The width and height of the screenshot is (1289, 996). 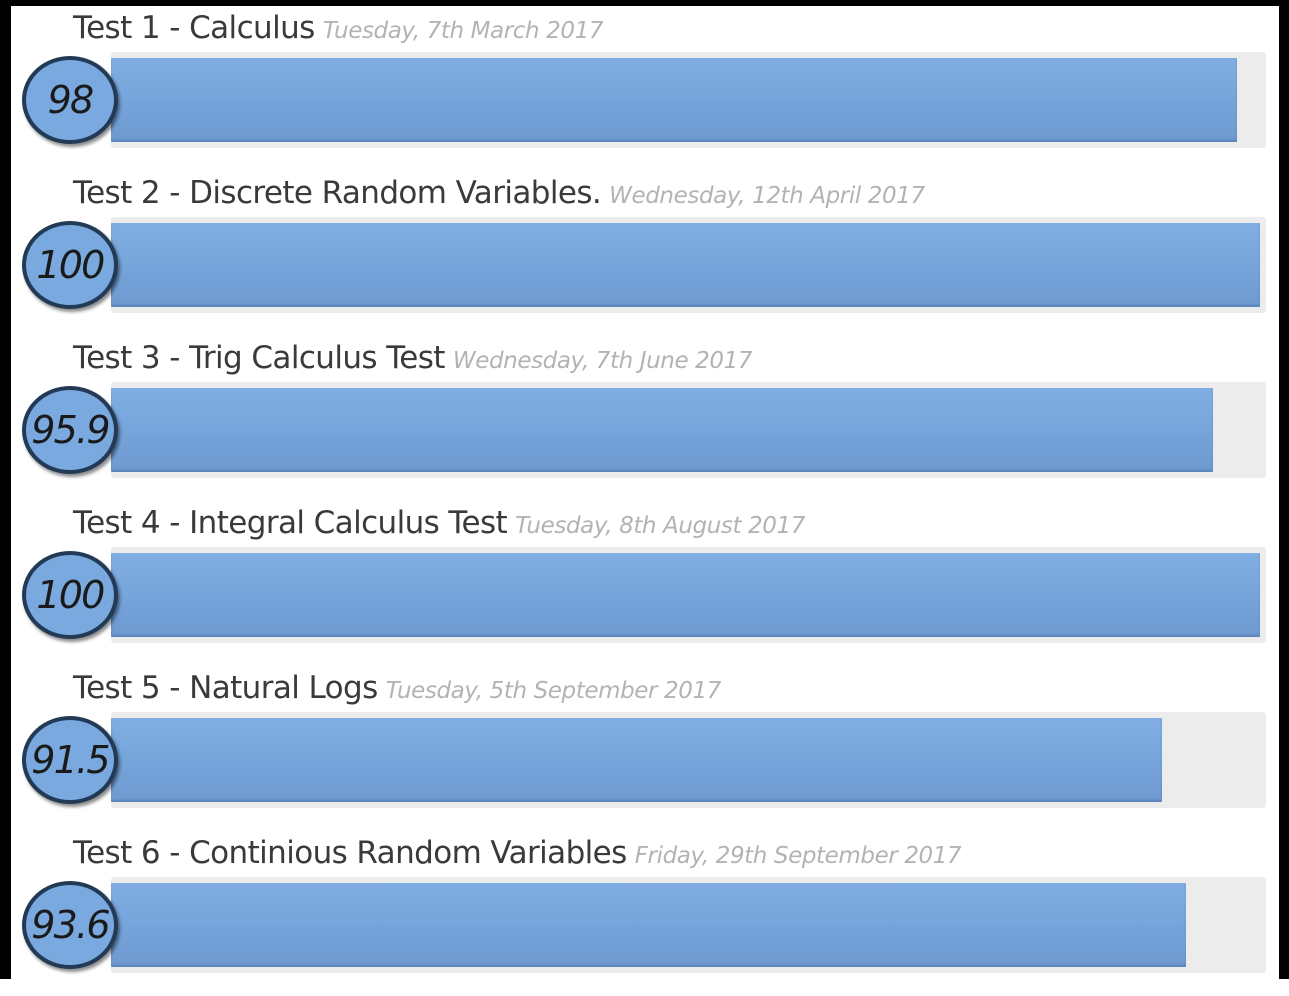 What do you see at coordinates (350, 853) in the screenshot?
I see `test-title: Test 6 - Continious Random Variables` at bounding box center [350, 853].